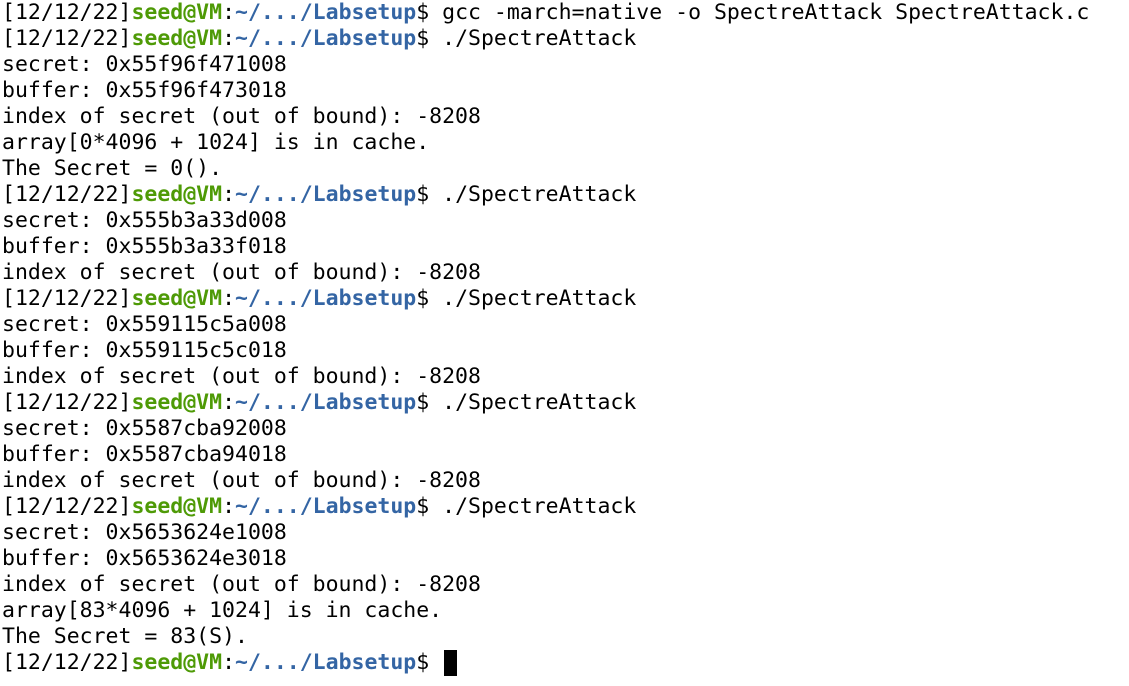  I want to click on output-text: secret: 0x559115c5a008, so click(144, 324).